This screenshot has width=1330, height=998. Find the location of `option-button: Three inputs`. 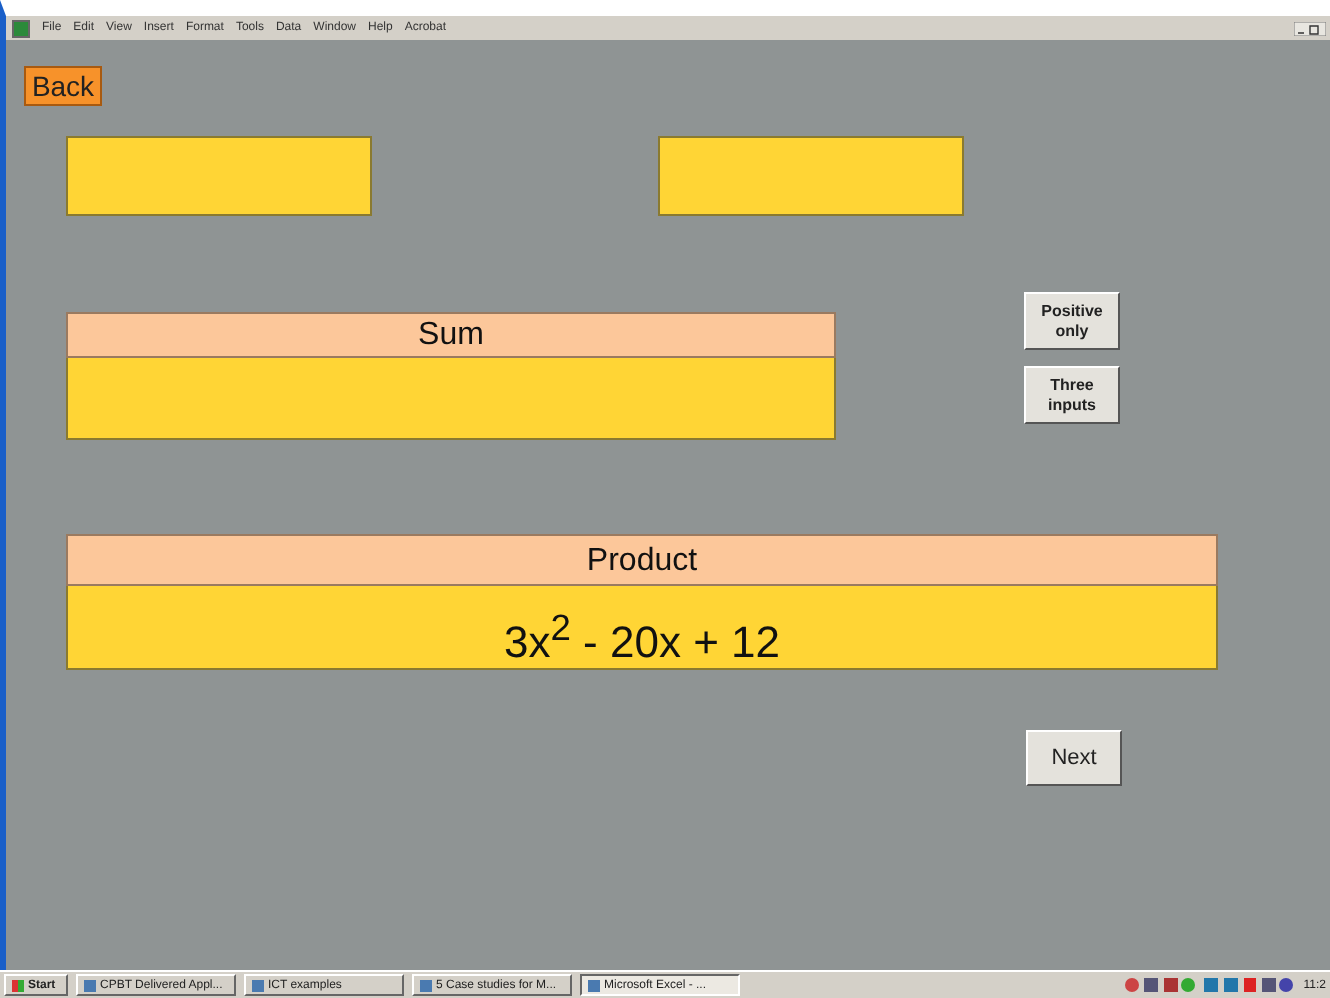

option-button: Three inputs is located at coordinates (1072, 395).